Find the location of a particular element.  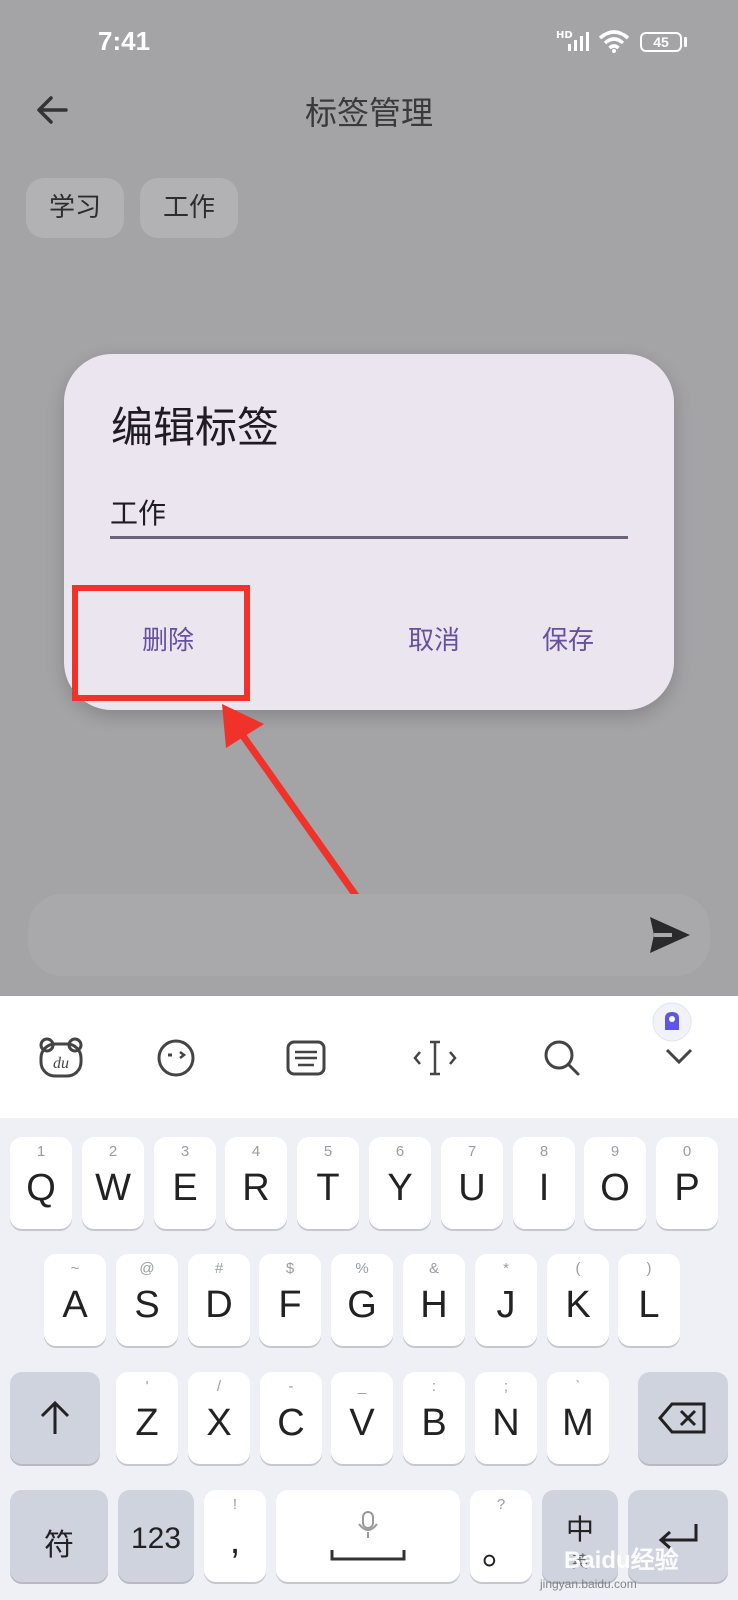

space-bar-icon is located at coordinates (368, 1555).